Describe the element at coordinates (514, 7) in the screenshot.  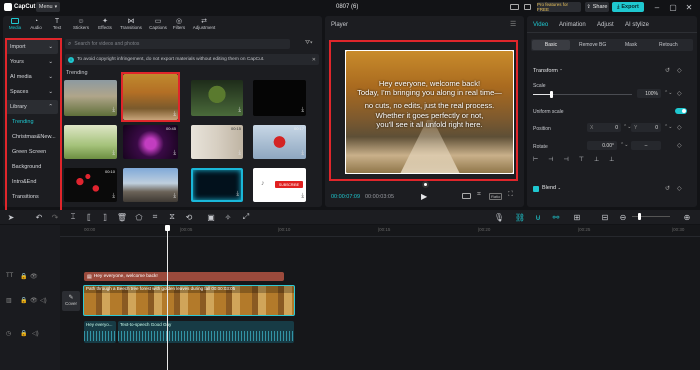
I see `layout-icon` at that location.